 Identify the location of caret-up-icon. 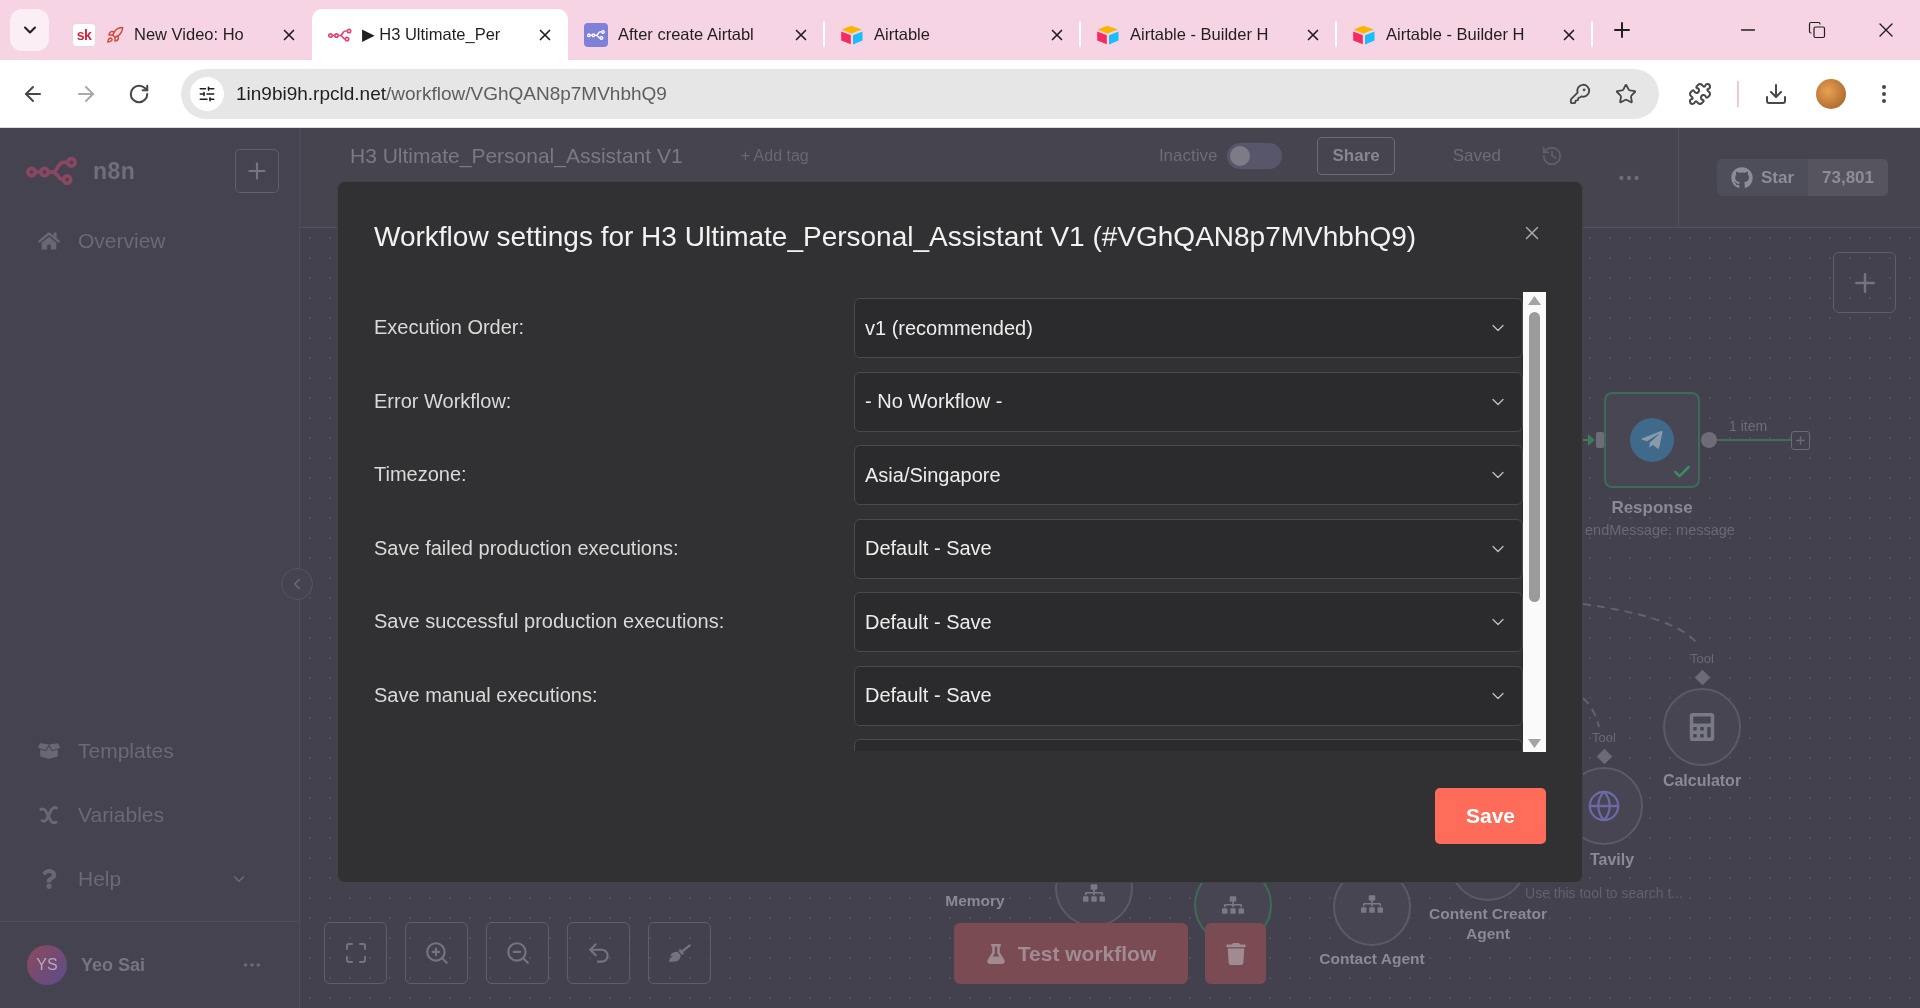
(1534, 300).